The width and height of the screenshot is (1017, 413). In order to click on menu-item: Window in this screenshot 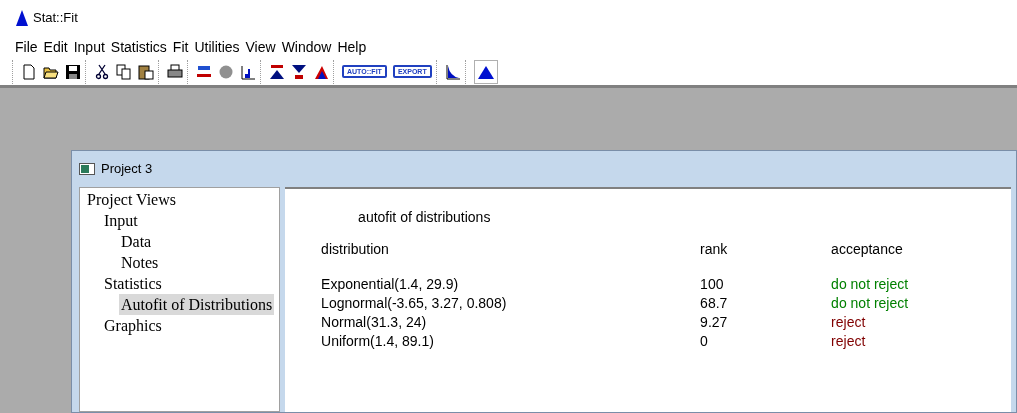, I will do `click(306, 47)`.